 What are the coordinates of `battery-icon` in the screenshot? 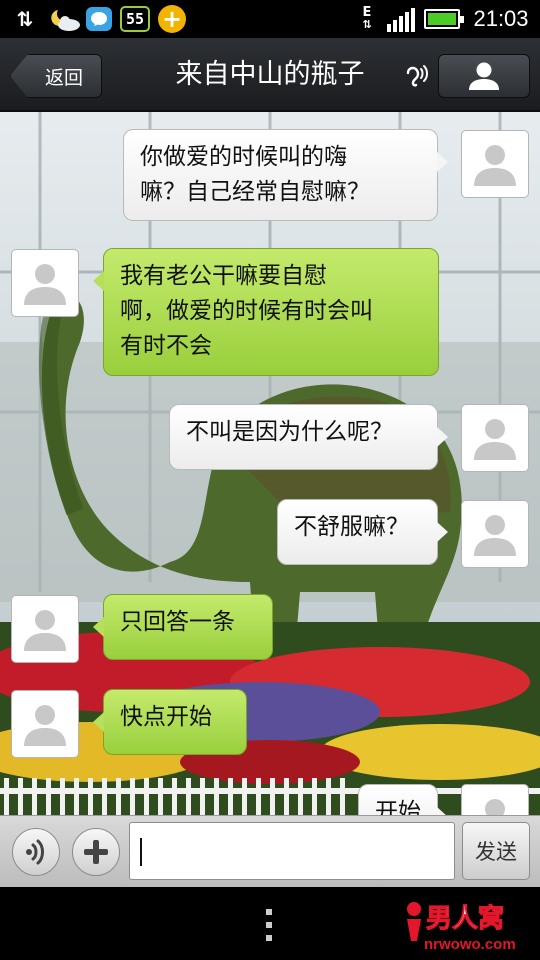 It's located at (444, 19).